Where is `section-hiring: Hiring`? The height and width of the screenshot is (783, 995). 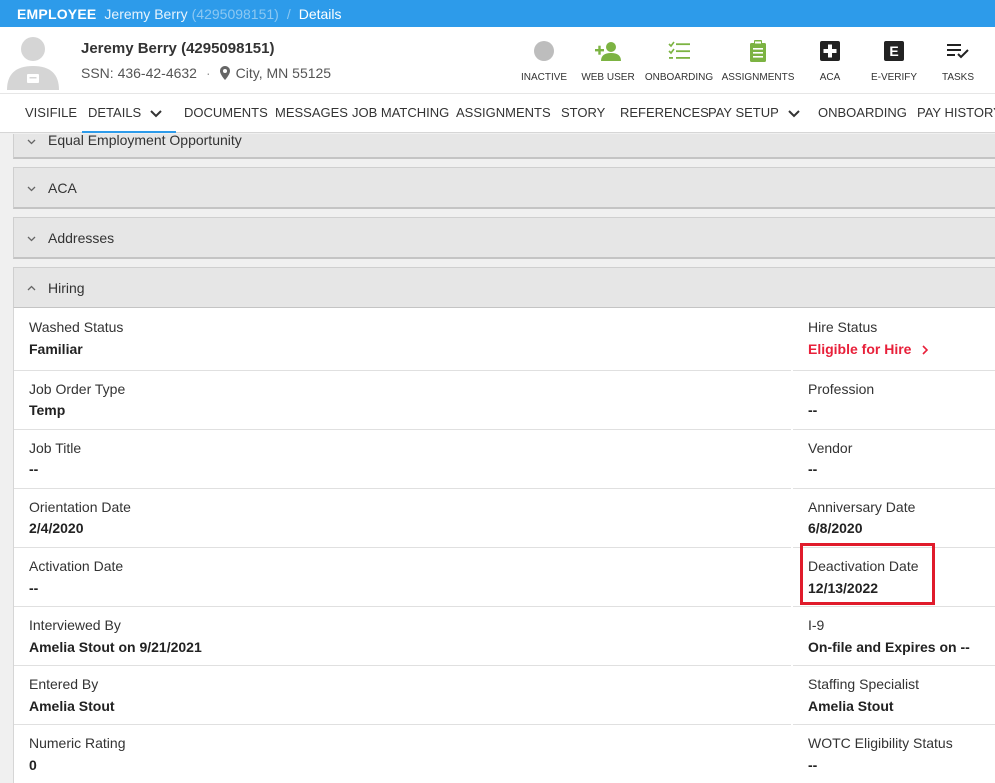
section-hiring: Hiring is located at coordinates (504, 288).